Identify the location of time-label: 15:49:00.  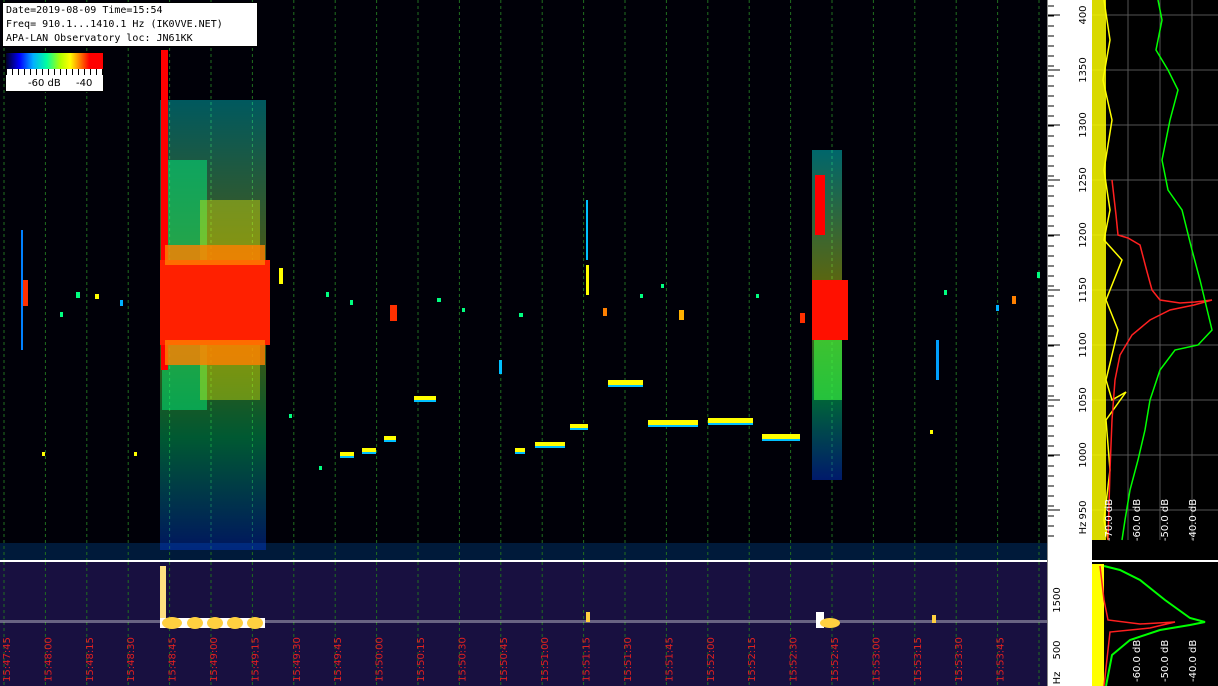
(214, 659).